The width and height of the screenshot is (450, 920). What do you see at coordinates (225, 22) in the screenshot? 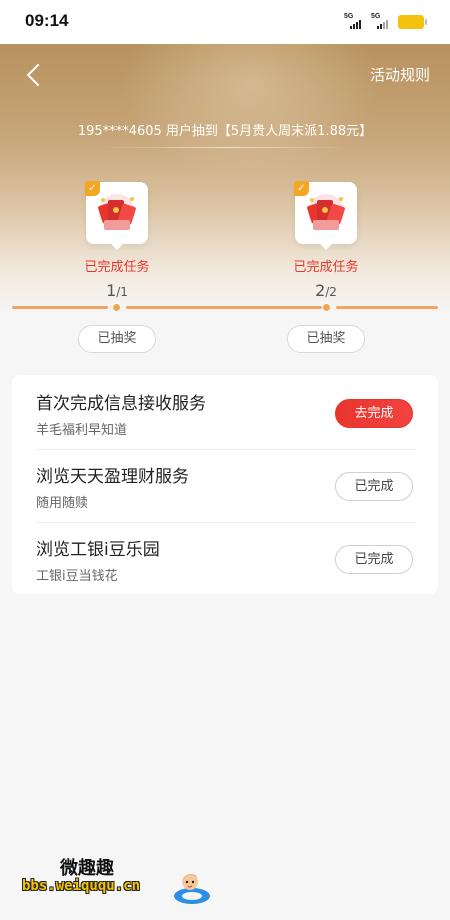
I see `status-bar: 09:14 5G 5G` at bounding box center [225, 22].